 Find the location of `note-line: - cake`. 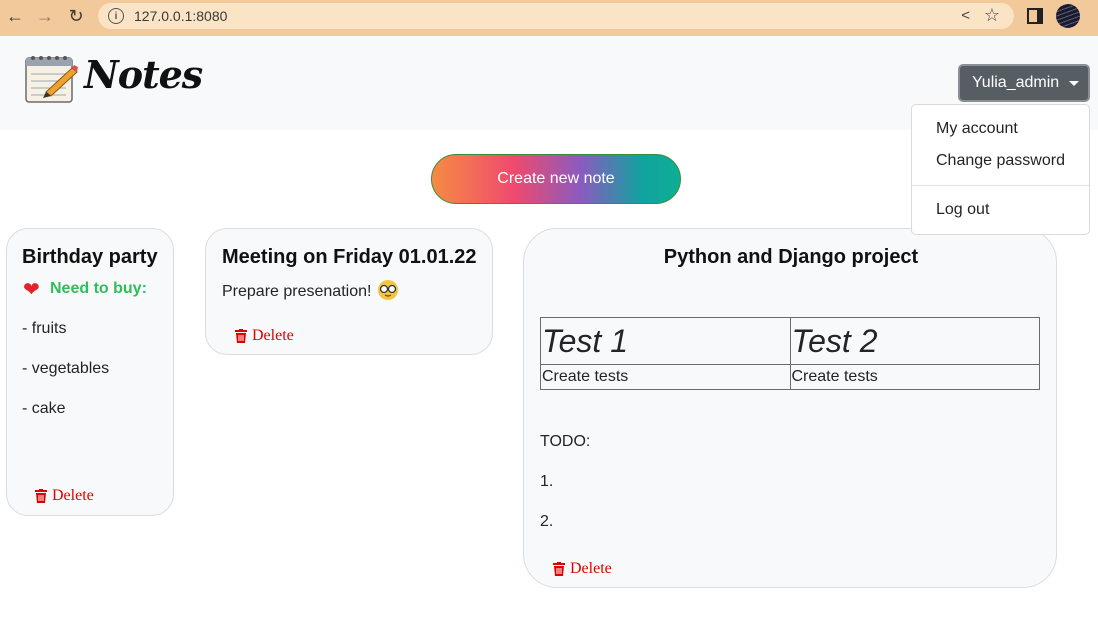

note-line: - cake is located at coordinates (44, 408).